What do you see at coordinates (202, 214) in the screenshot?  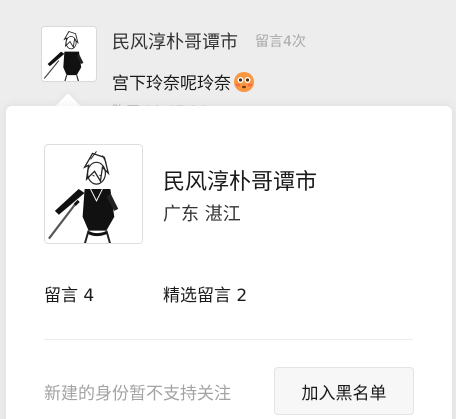 I see `profile-region: 广东 湛江` at bounding box center [202, 214].